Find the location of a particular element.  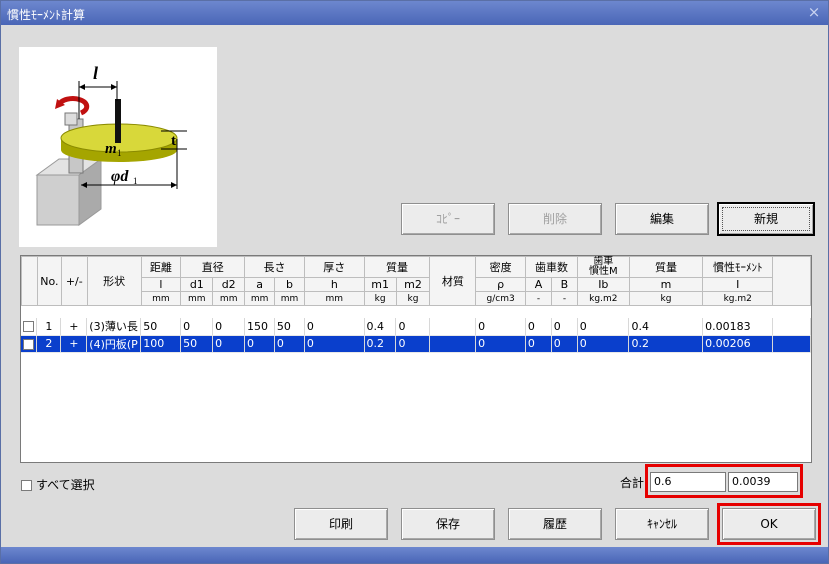

copy-button: ｺﾋﾟｰ is located at coordinates (448, 219).